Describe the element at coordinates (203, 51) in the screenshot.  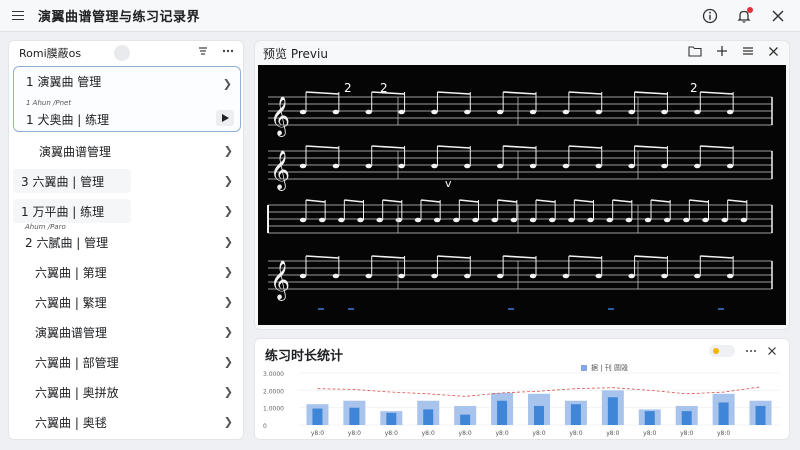
I see `sort-icon` at that location.